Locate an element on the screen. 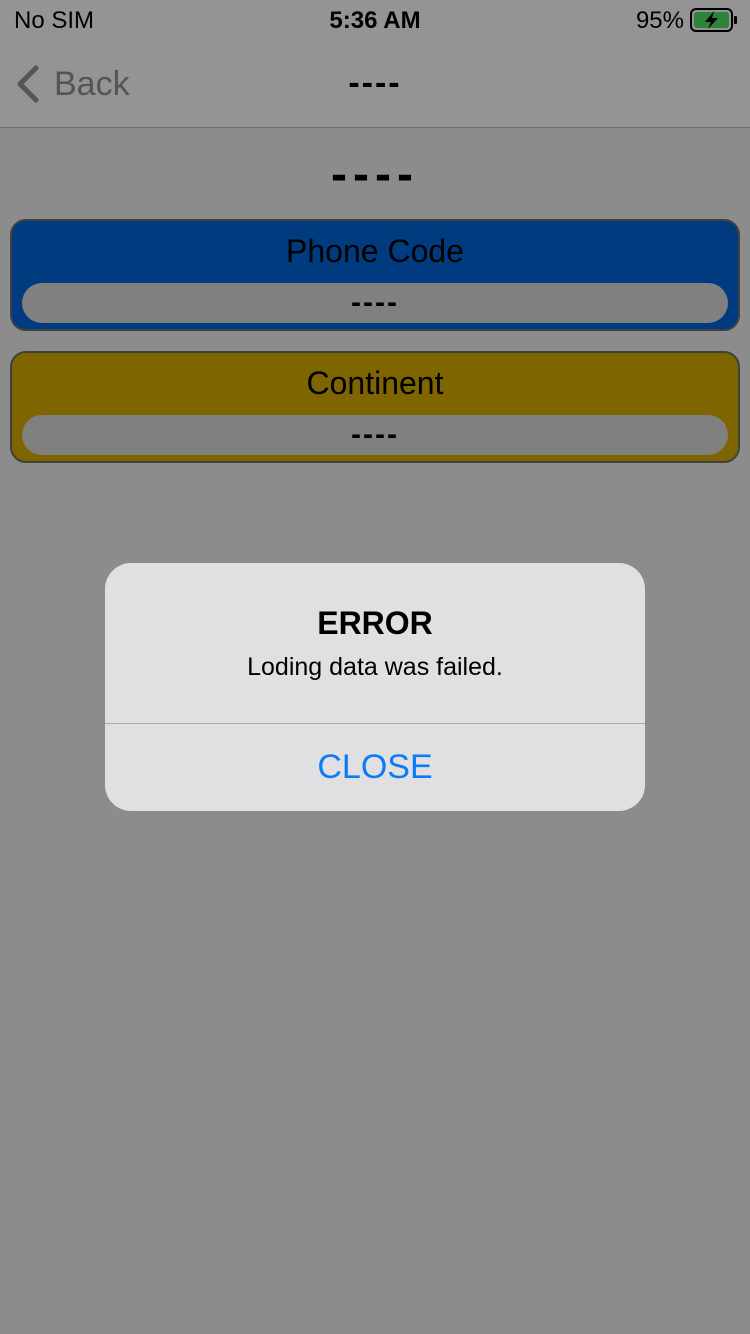 This screenshot has height=1334, width=750. alert-title: ERROR is located at coordinates (375, 623).